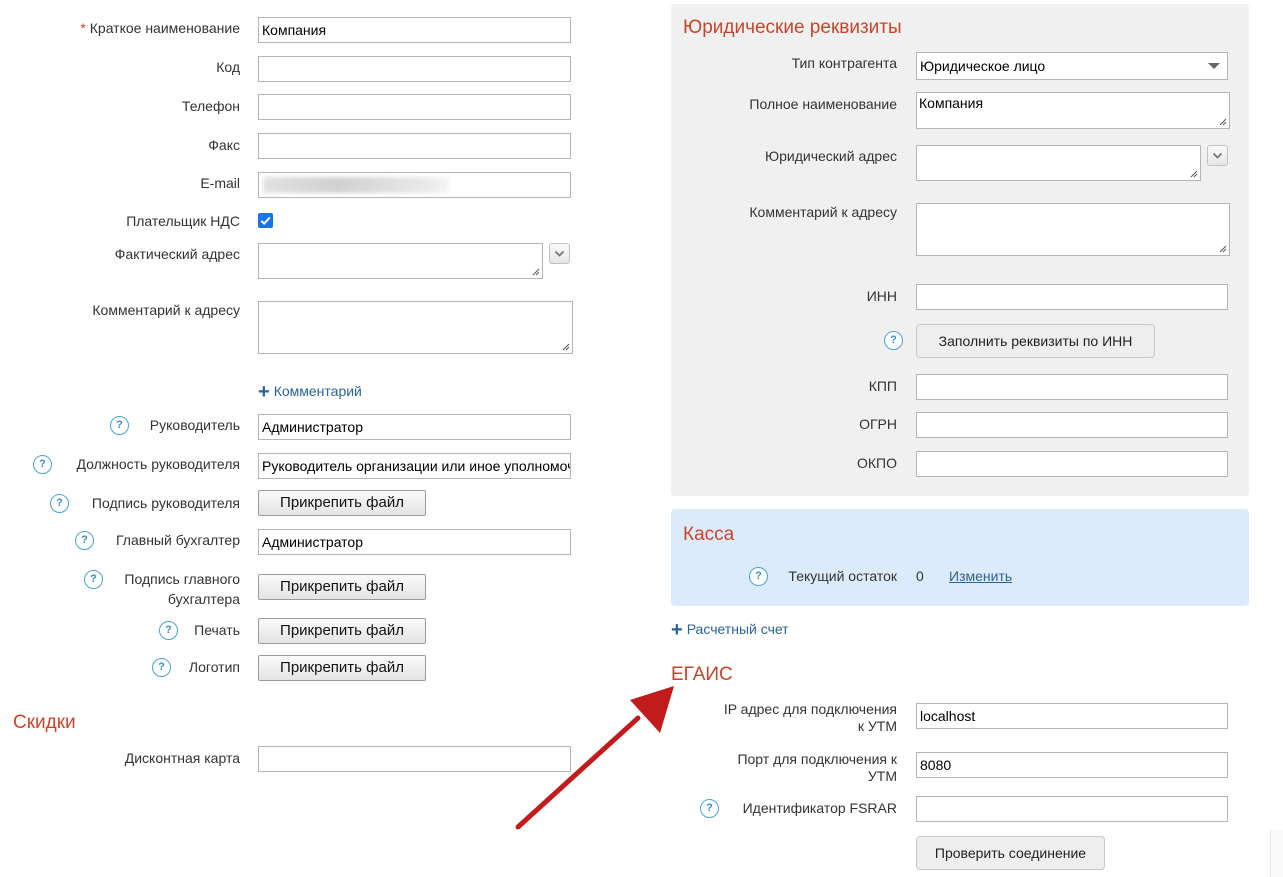 This screenshot has height=877, width=1283. What do you see at coordinates (702, 674) in the screenshot?
I see `egais-section-title: ЕГАИС` at bounding box center [702, 674].